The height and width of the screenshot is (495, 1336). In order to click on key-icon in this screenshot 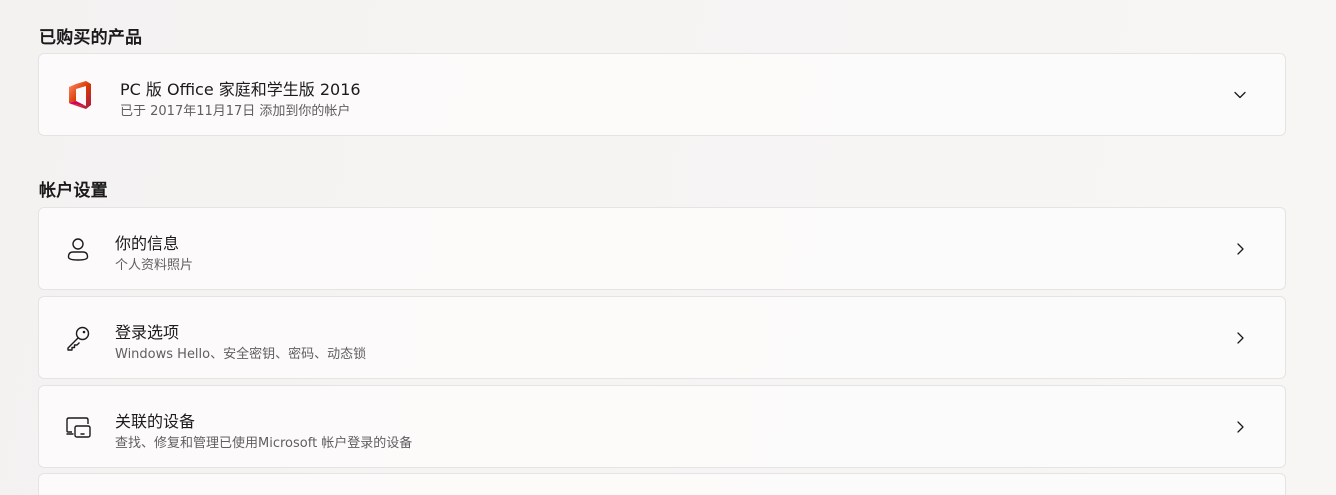, I will do `click(78, 338)`.